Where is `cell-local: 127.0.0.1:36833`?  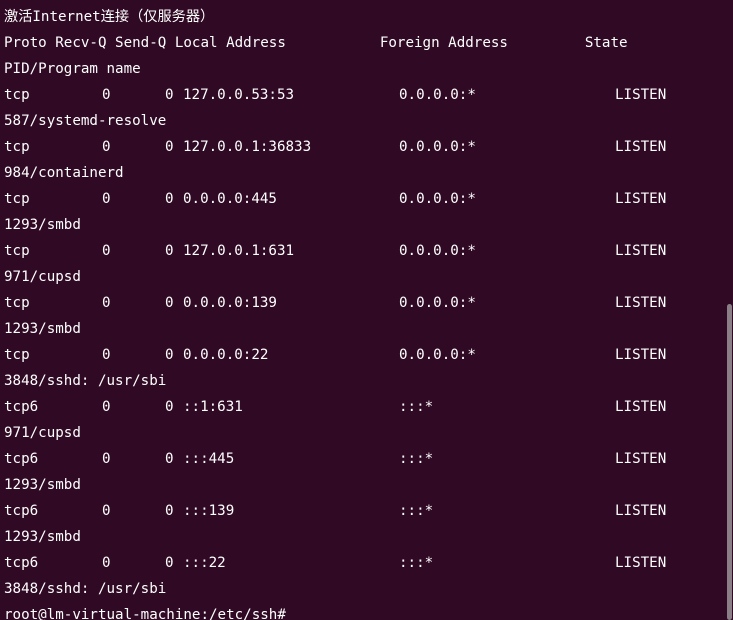
cell-local: 127.0.0.1:36833 is located at coordinates (247, 147).